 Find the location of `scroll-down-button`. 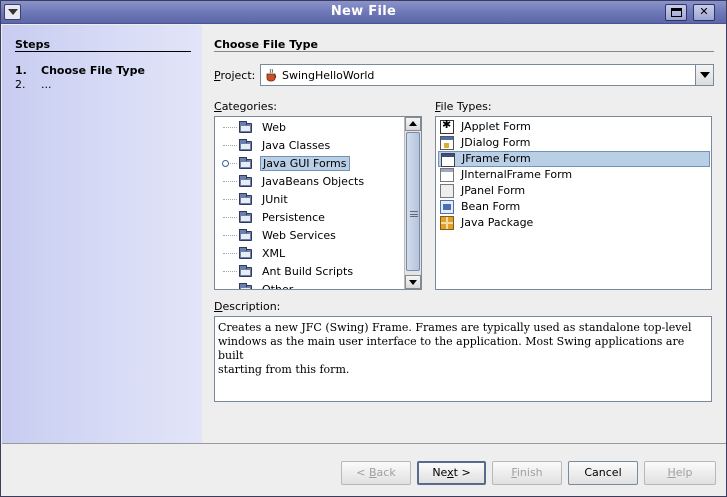

scroll-down-button is located at coordinates (413, 282).